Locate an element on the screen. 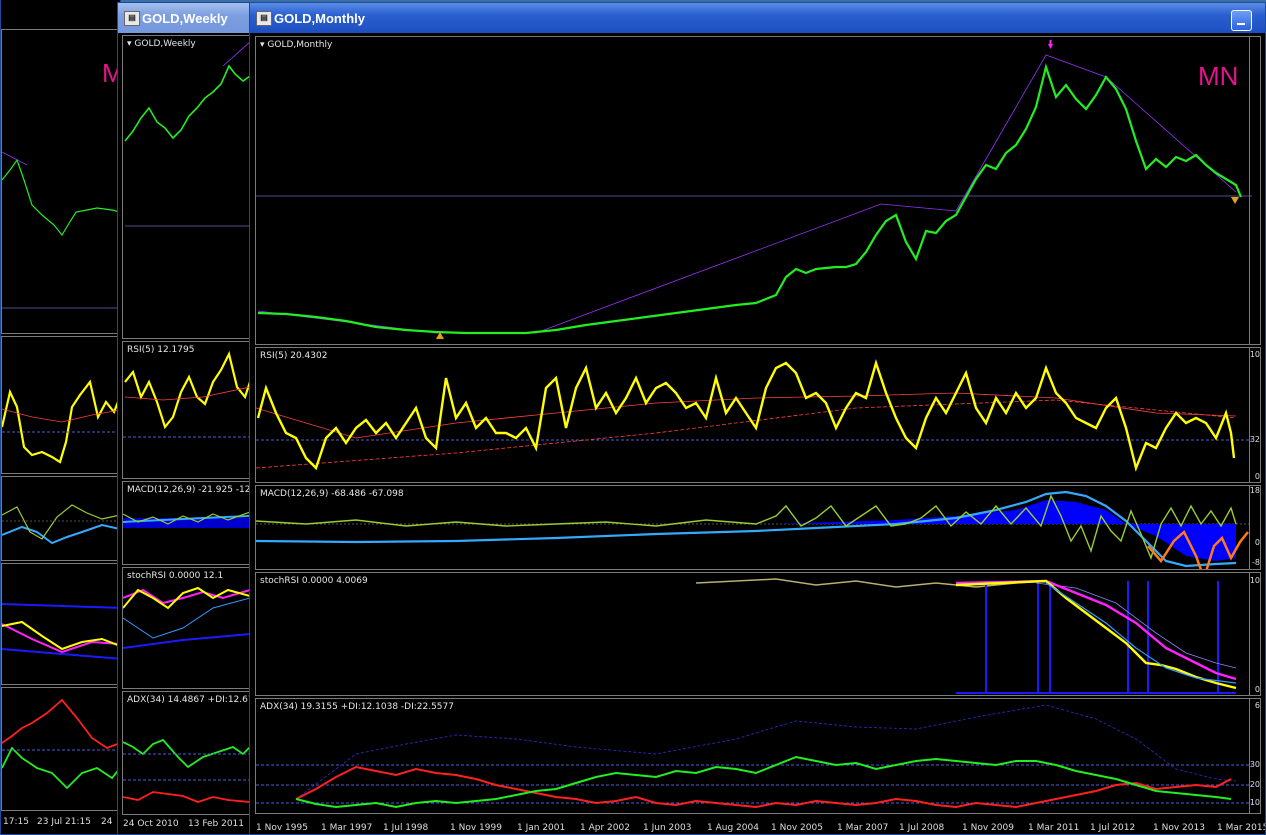 The width and height of the screenshot is (1266, 835). adx-tick-2: 20 is located at coordinates (1254, 784).